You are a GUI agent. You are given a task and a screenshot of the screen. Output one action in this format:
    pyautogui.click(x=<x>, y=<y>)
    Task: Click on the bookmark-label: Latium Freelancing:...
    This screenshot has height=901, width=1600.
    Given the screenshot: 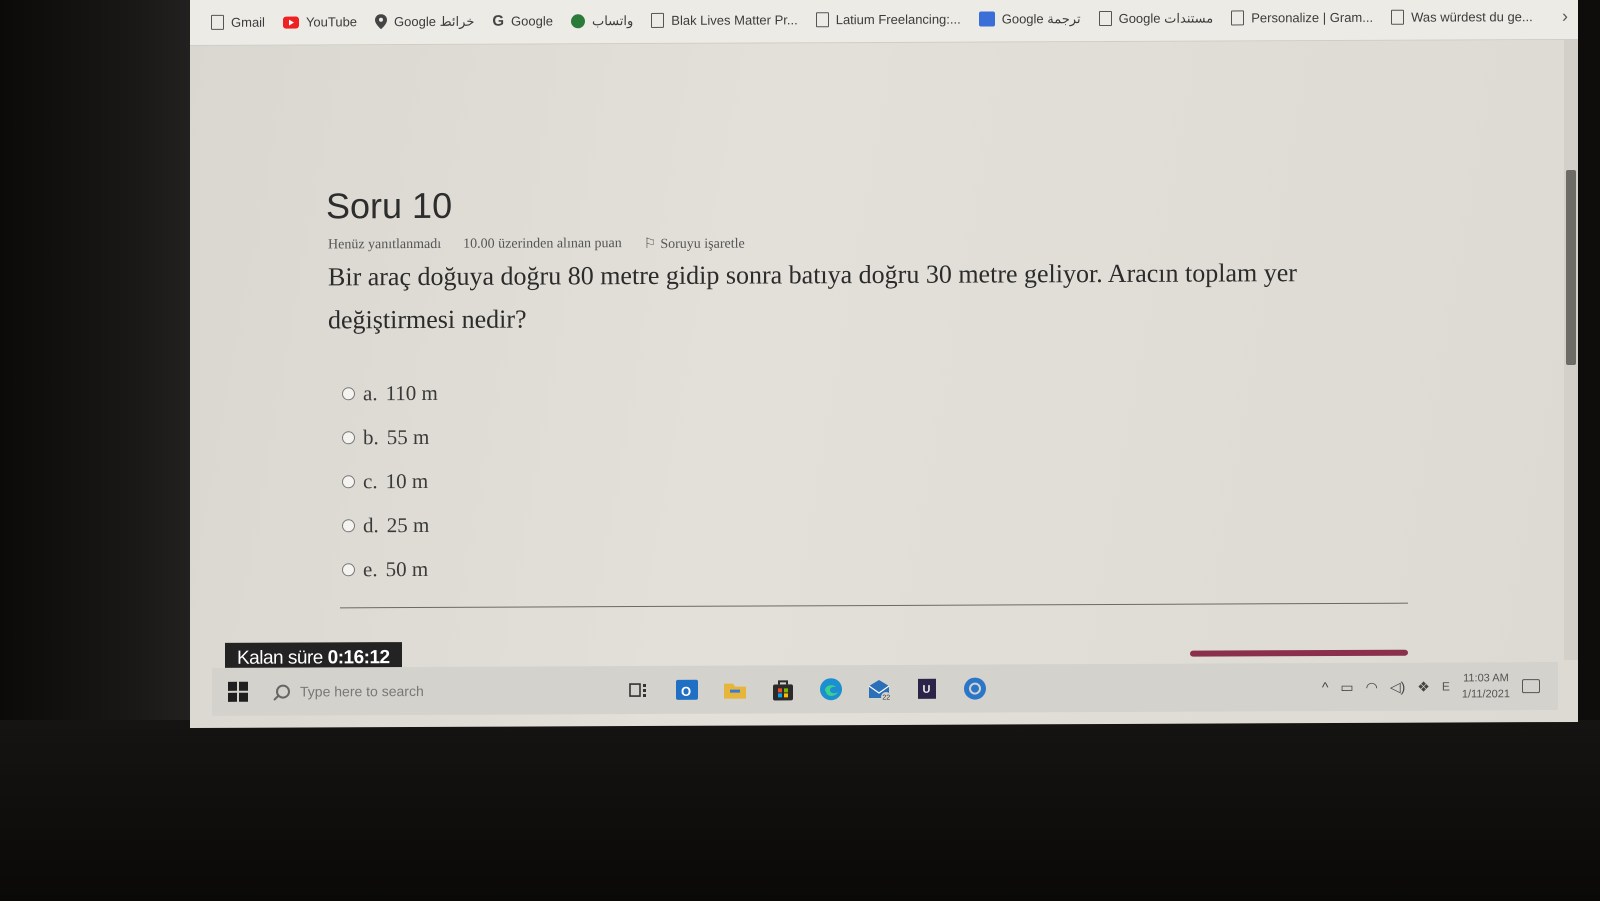 What is the action you would take?
    pyautogui.click(x=898, y=19)
    